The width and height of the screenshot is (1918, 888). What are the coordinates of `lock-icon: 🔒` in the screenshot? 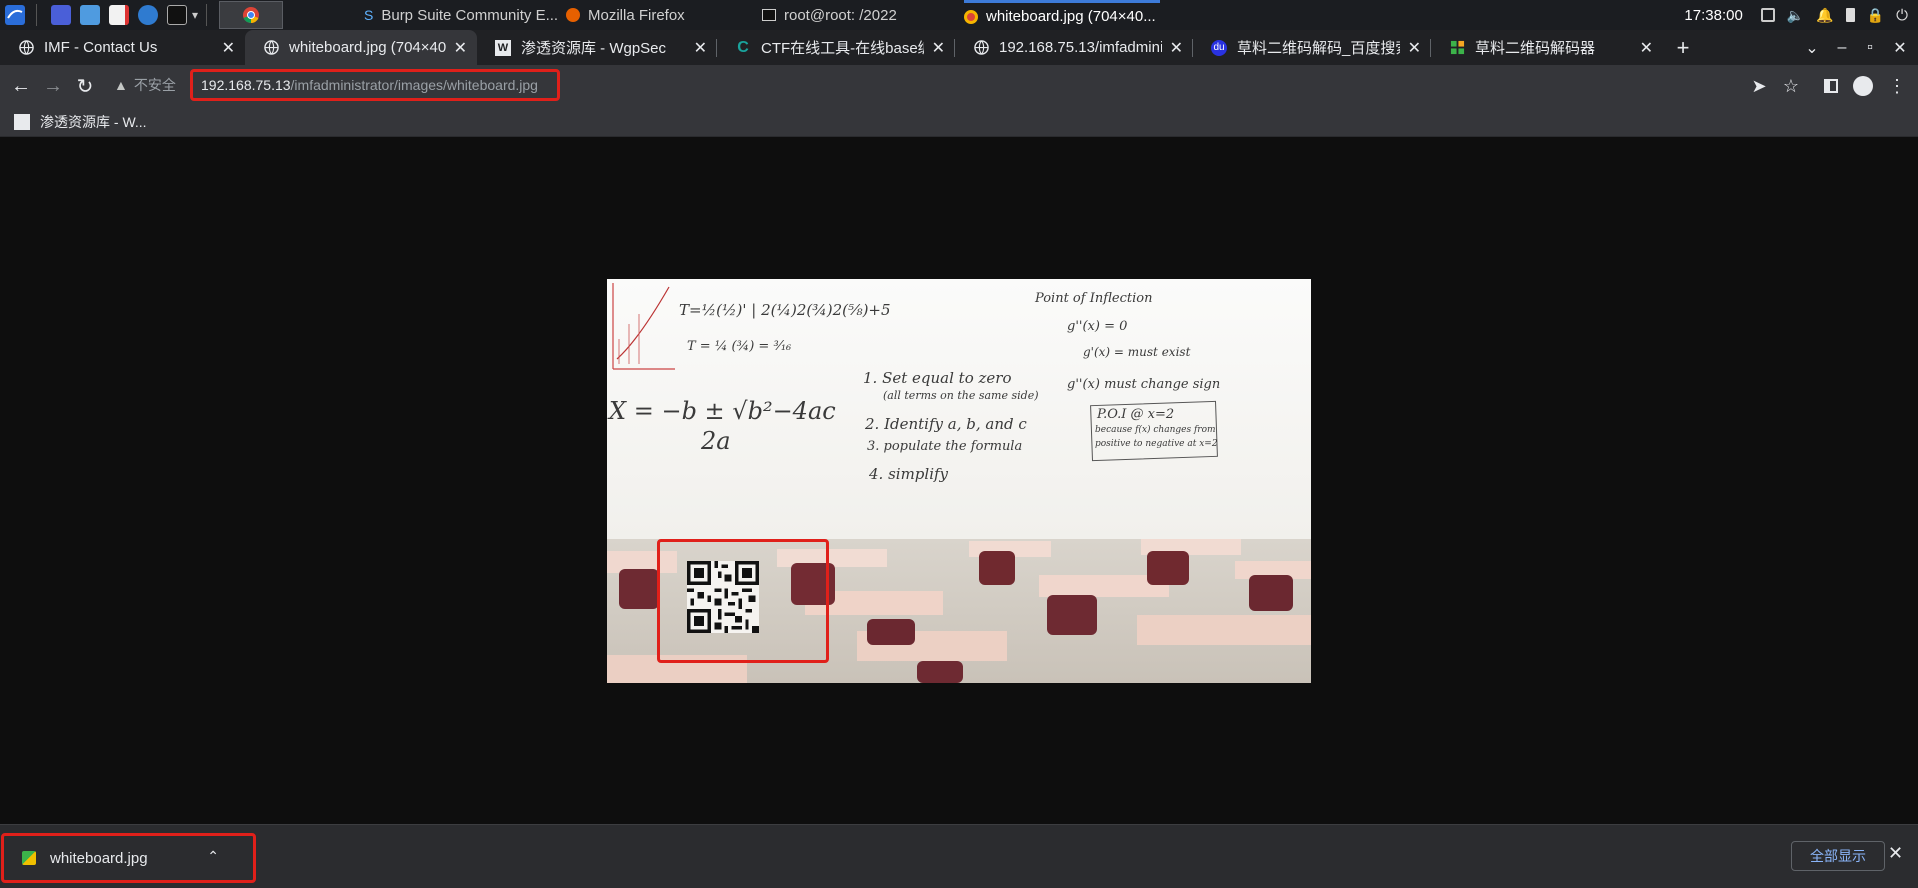 It's located at (1875, 15).